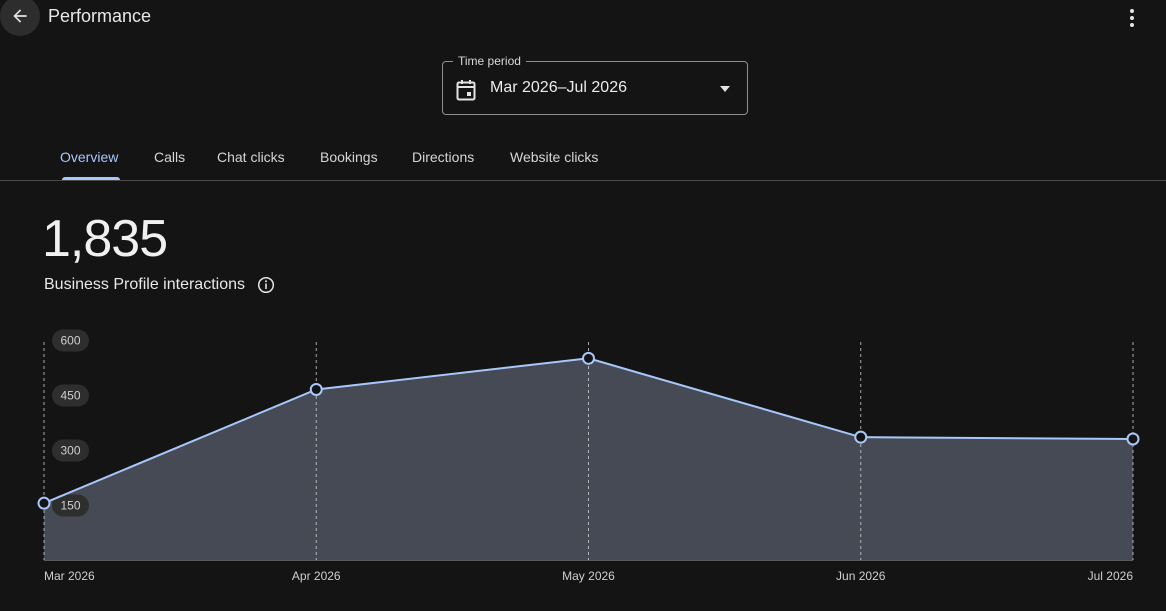 The height and width of the screenshot is (611, 1166). Describe the element at coordinates (69, 576) in the screenshot. I see `x-tick-label-0: Mar 2026` at that location.